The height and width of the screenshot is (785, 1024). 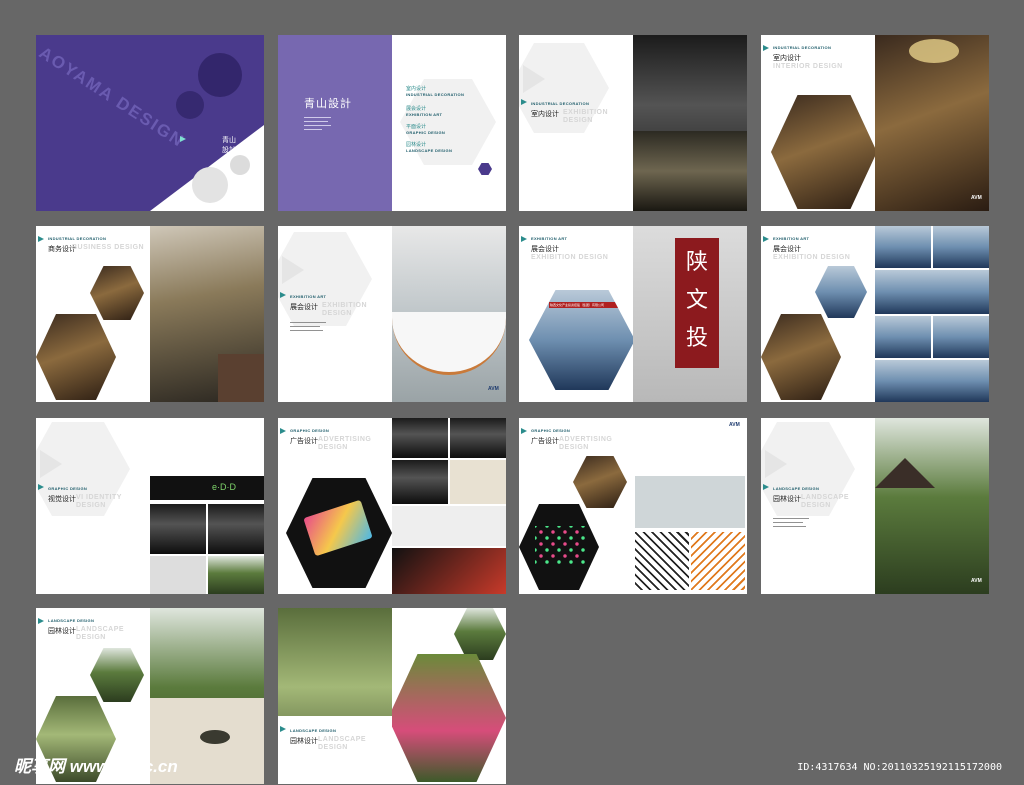 I want to click on interior-cn-title: 室内设计, so click(x=545, y=114).